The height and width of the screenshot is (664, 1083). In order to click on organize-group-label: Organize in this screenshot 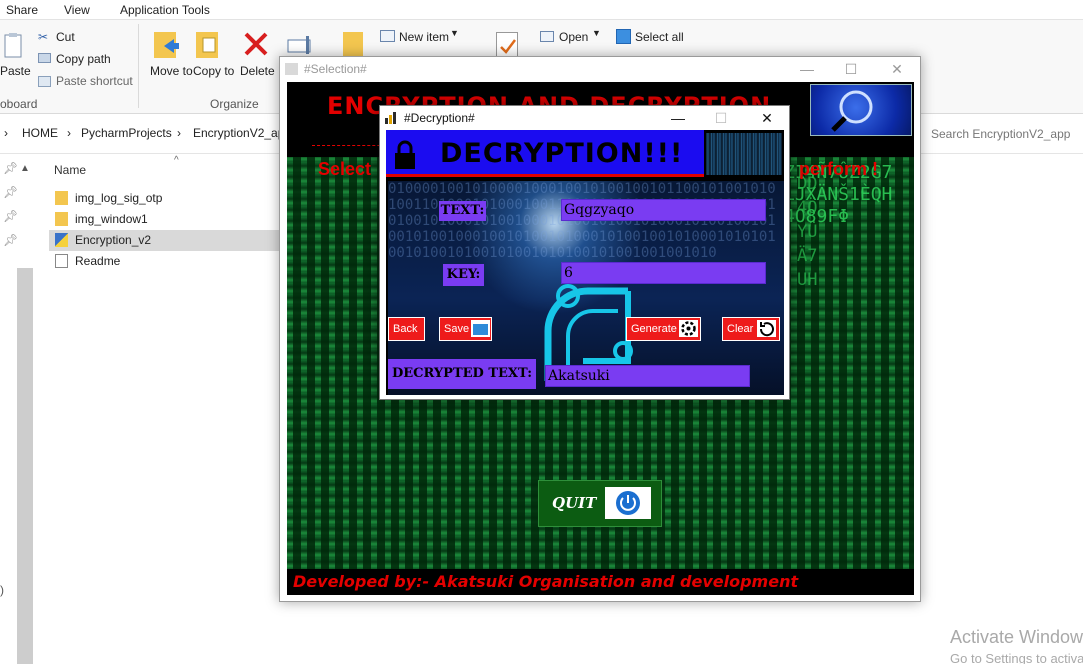, I will do `click(234, 104)`.